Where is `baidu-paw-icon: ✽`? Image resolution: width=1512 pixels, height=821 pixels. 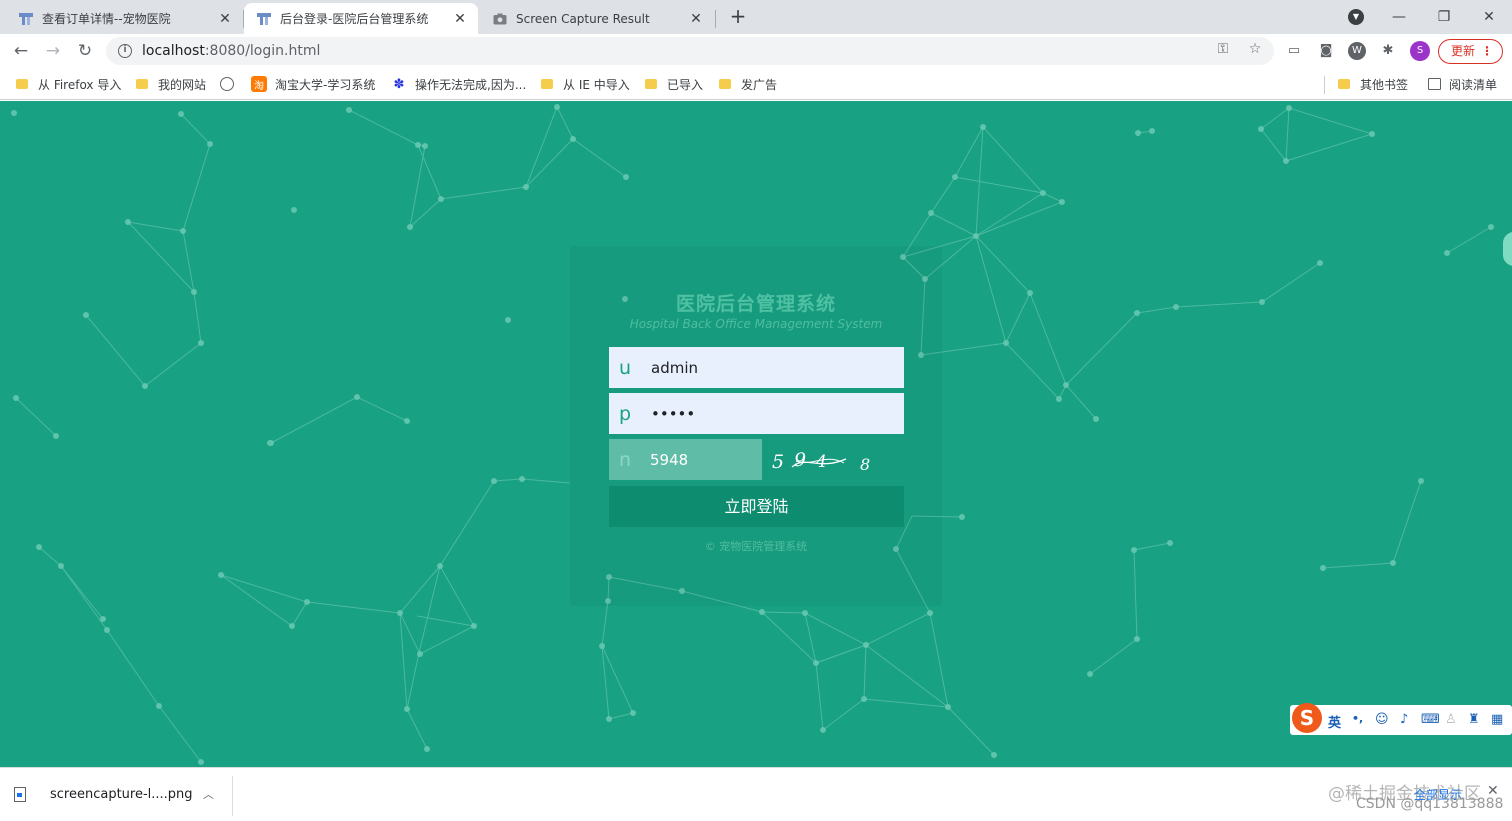
baidu-paw-icon: ✽ is located at coordinates (399, 84).